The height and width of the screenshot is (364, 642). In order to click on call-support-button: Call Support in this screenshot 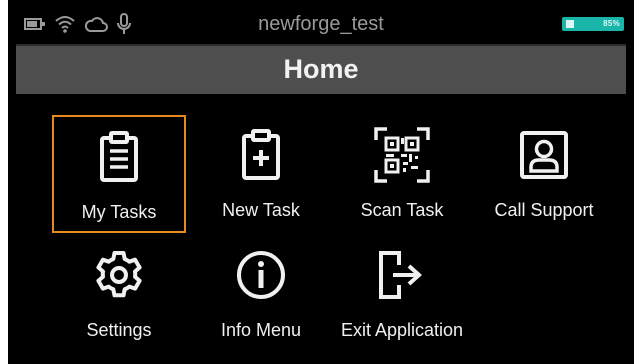, I will do `click(544, 174)`.